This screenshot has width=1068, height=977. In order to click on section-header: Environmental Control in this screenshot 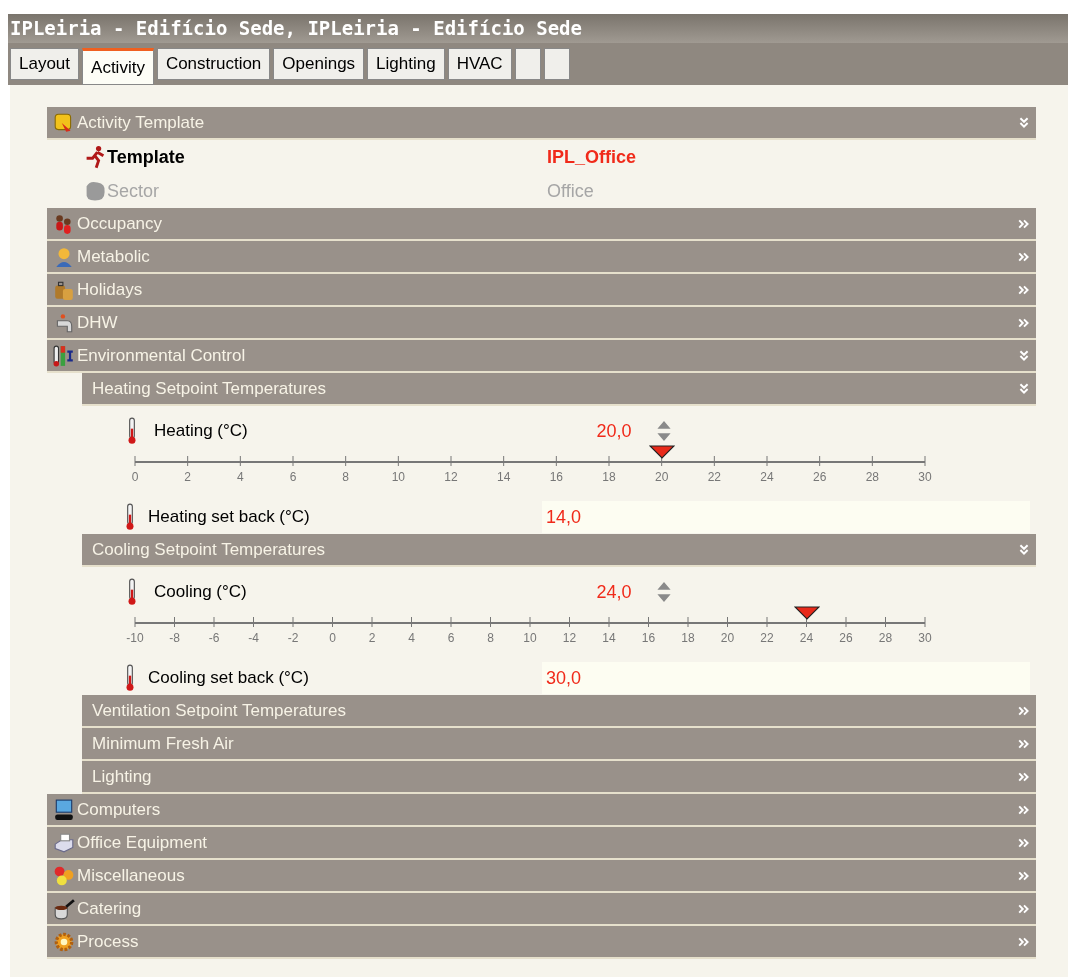, I will do `click(541, 356)`.